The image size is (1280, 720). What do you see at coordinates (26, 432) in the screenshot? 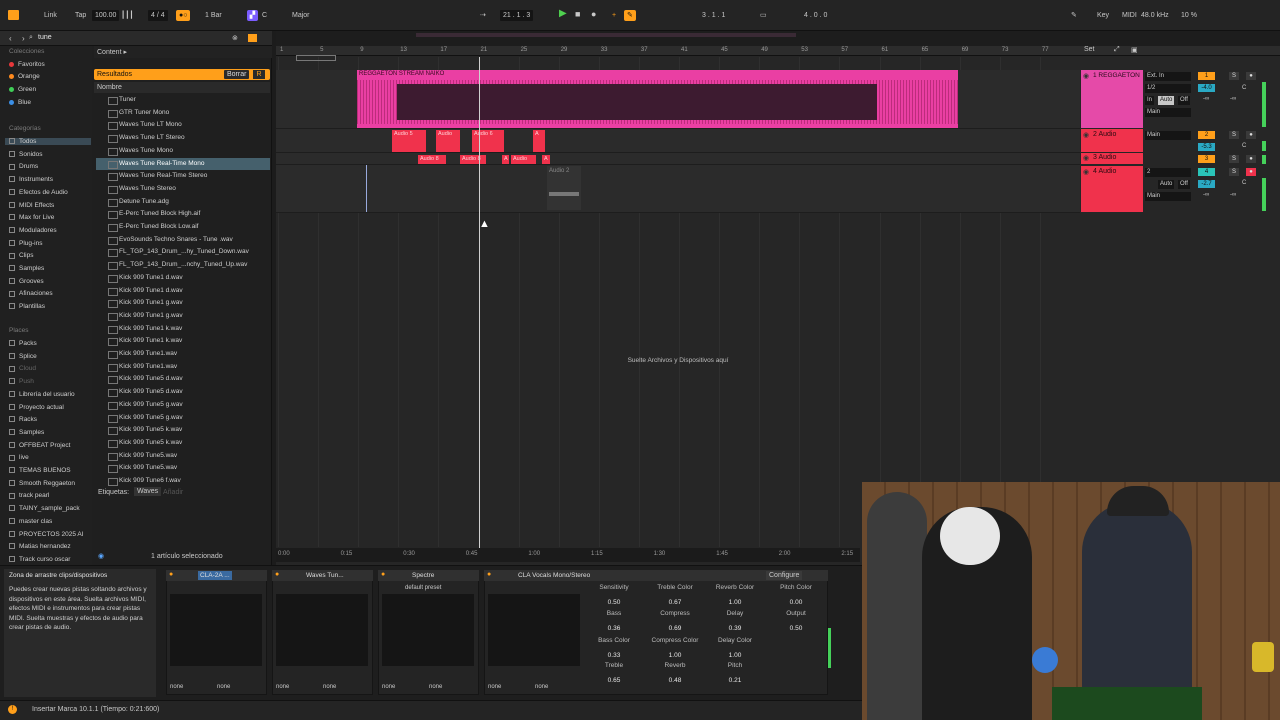
I see `place-item: Samples` at bounding box center [26, 432].